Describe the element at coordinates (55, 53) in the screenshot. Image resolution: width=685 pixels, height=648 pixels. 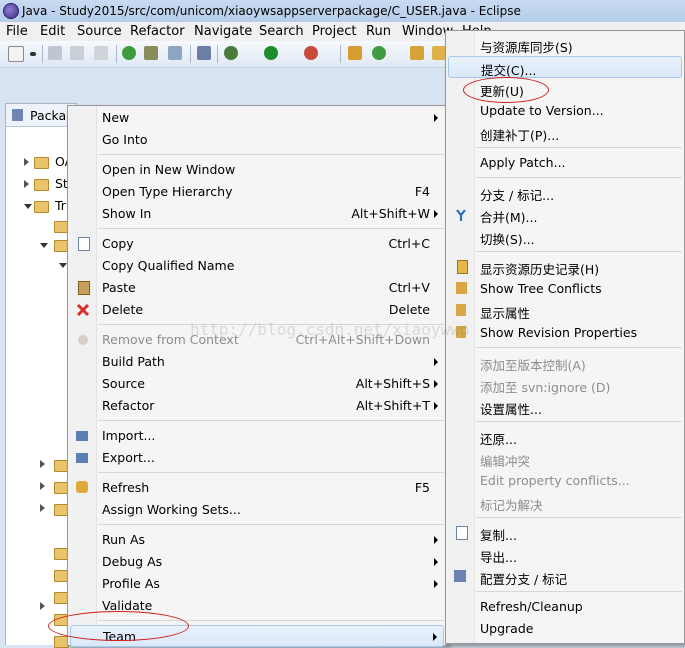
I see `save-icon` at that location.